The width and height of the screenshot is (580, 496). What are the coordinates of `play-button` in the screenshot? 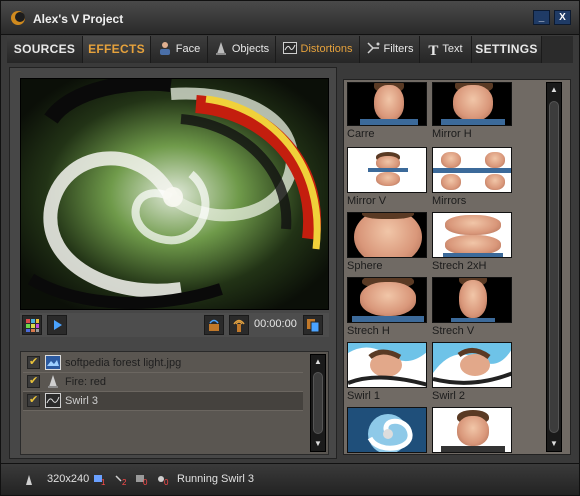 It's located at (57, 325).